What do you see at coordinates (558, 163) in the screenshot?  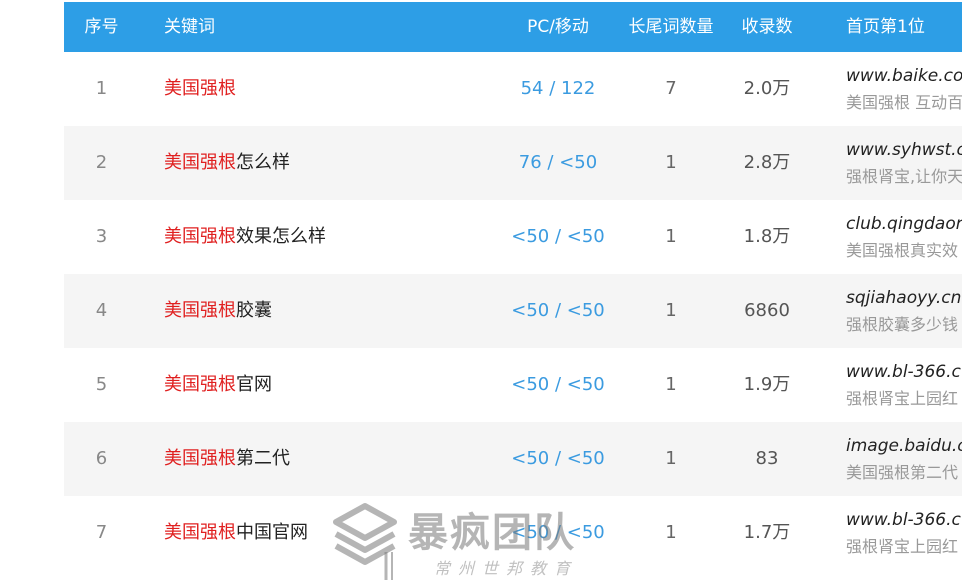 I see `pc-mobile-value: 76 / <50` at bounding box center [558, 163].